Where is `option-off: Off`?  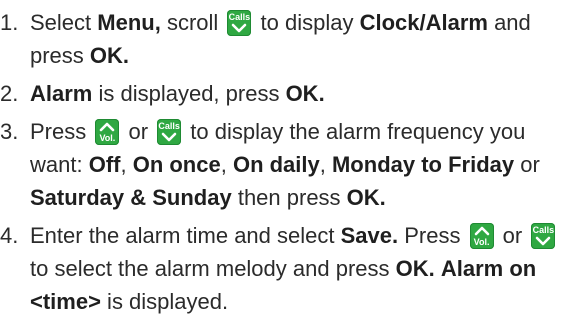 option-off: Off is located at coordinates (104, 164).